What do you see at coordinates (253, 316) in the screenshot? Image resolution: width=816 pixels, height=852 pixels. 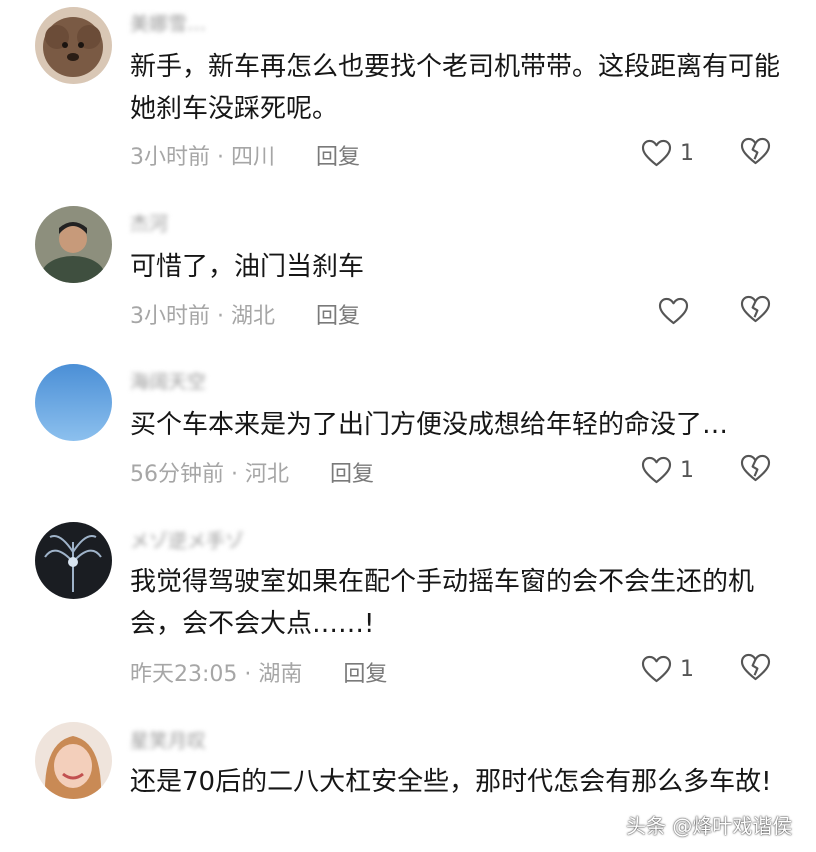 I see `comment-location: 湖北` at bounding box center [253, 316].